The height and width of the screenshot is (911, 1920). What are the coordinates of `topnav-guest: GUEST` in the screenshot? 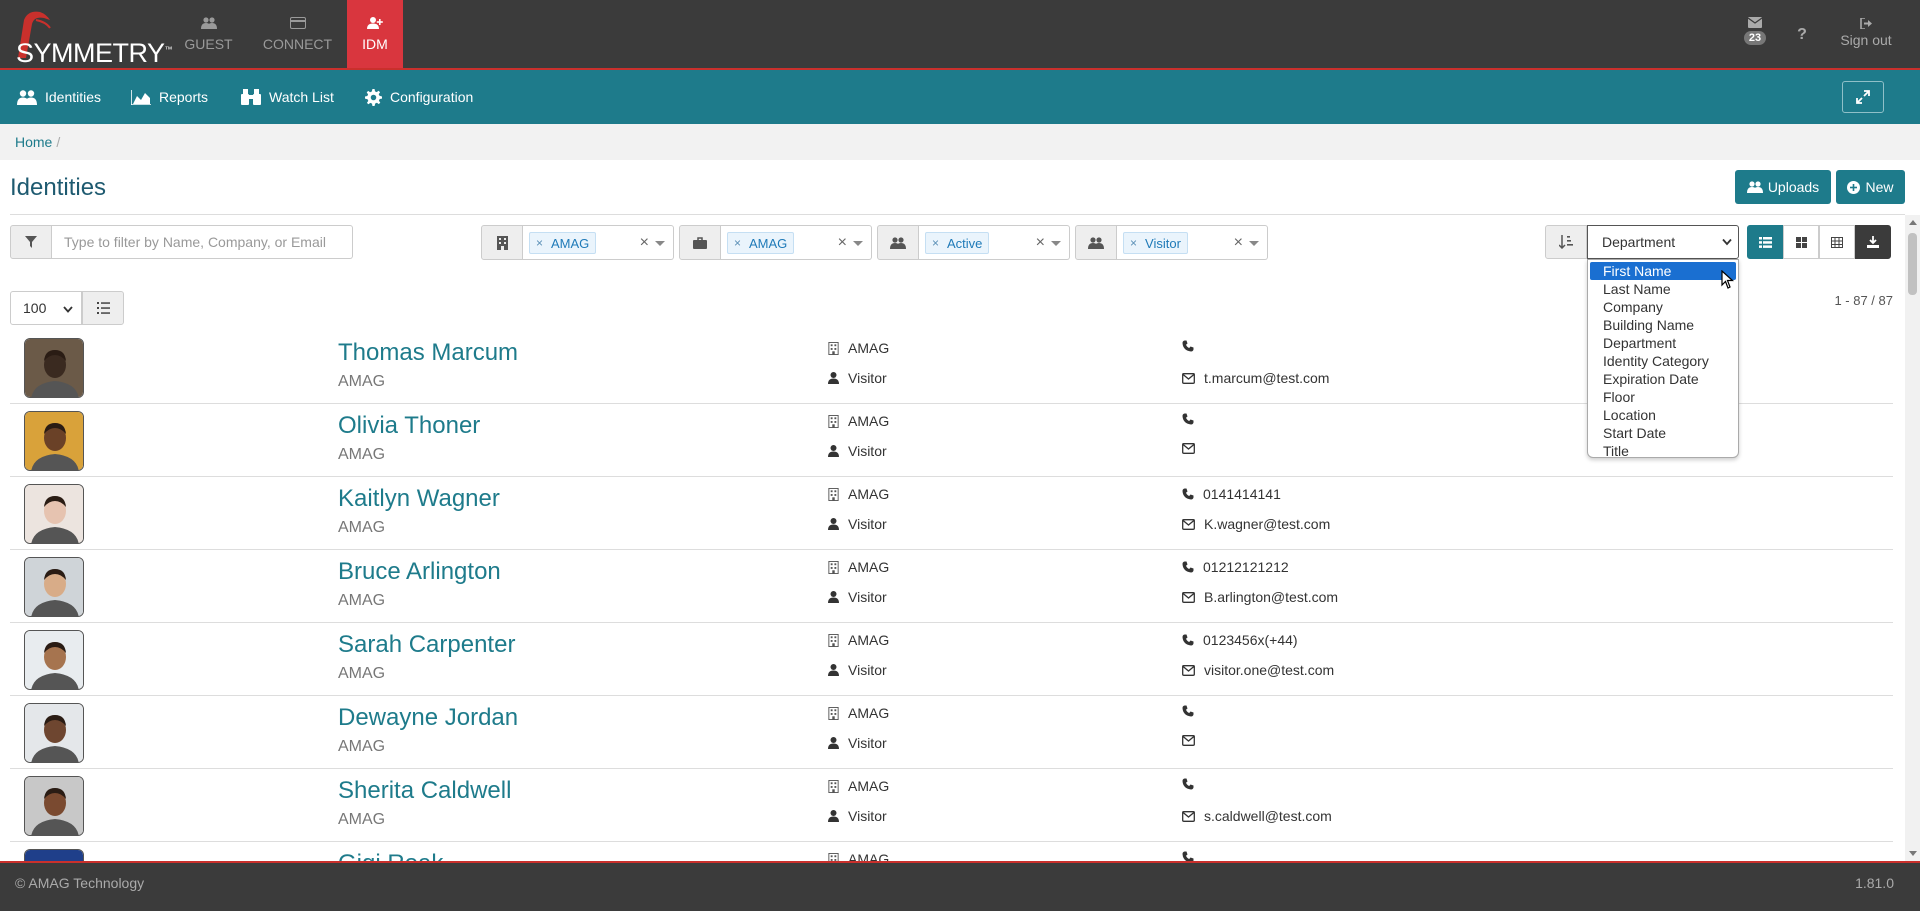 It's located at (208, 34).